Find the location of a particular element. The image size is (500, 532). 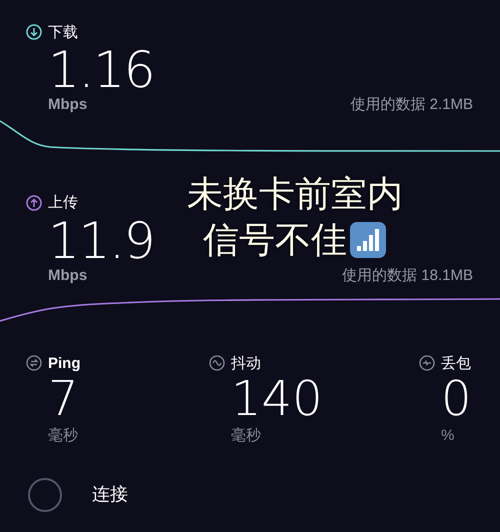

stat-label: 丢包 is located at coordinates (456, 363).